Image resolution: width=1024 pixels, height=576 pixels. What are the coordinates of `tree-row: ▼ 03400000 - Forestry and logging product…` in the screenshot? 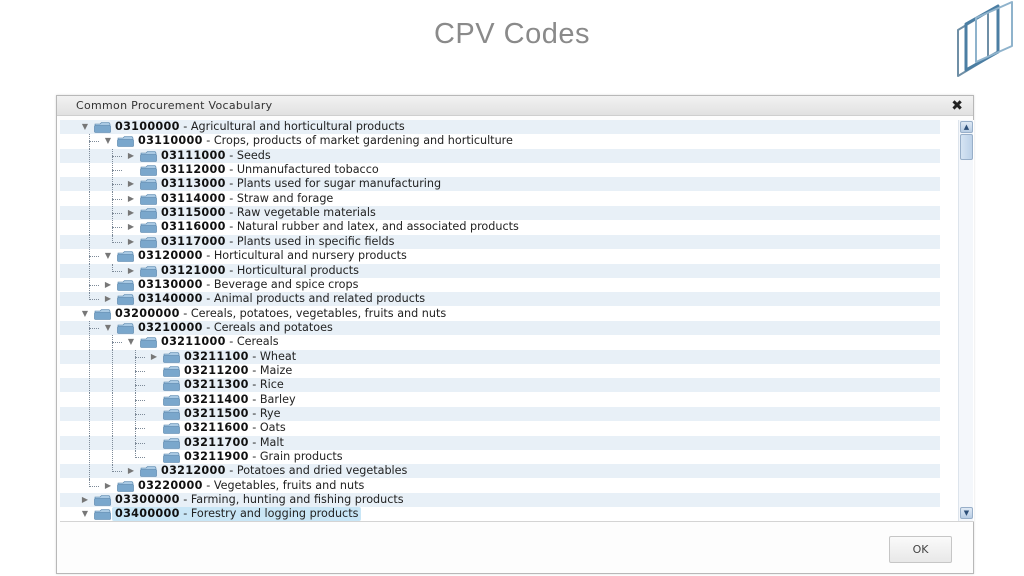 It's located at (500, 514).